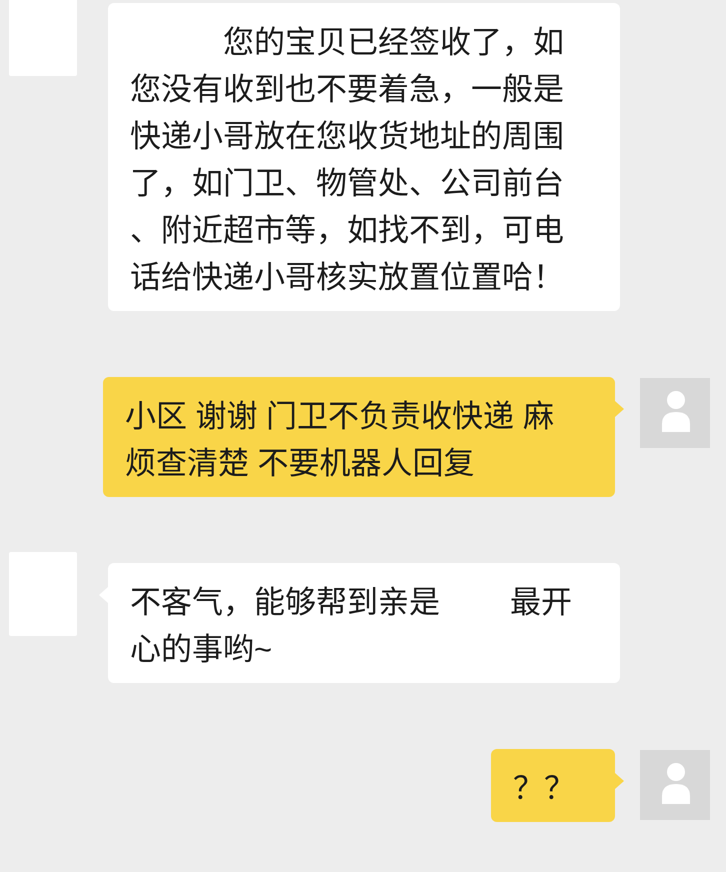 The height and width of the screenshot is (872, 726). What do you see at coordinates (340, 440) in the screenshot?
I see `message-text: 小区 谢谢 门卫不负责收快递 麻烦查清楚 不要机器人回复` at bounding box center [340, 440].